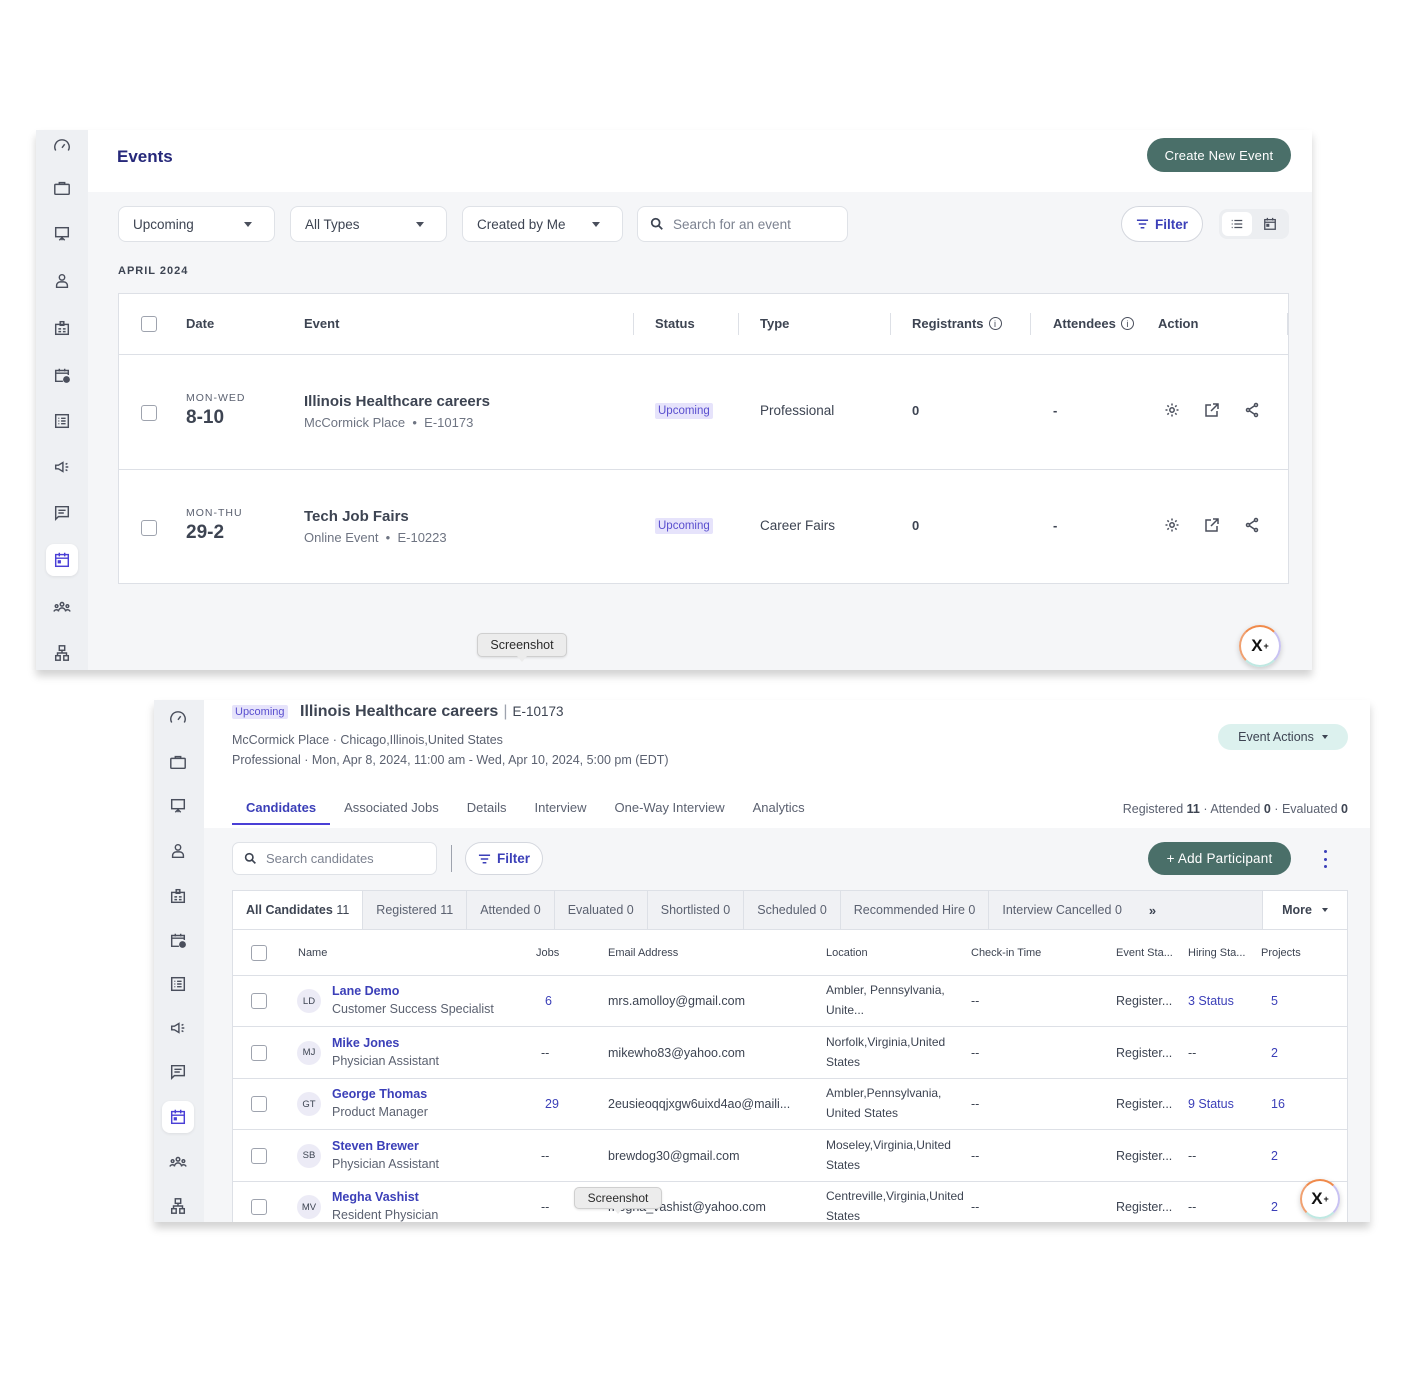 The image size is (1410, 1400). What do you see at coordinates (365, 991) in the screenshot?
I see `candidate-name: Lane Demo` at bounding box center [365, 991].